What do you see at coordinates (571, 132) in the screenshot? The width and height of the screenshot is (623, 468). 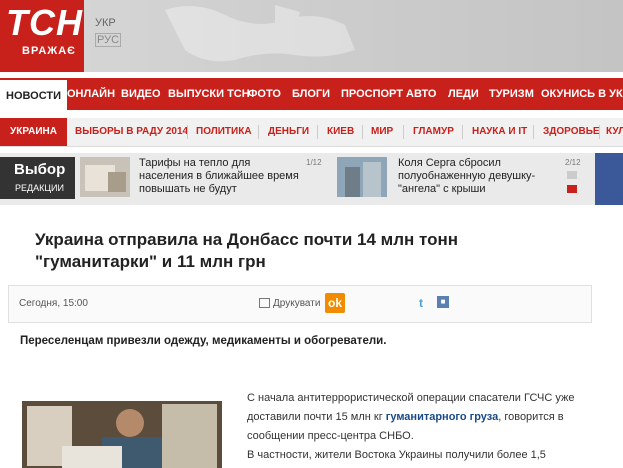 I see `subnav-item-health: ЗДОРОВЬЕ` at bounding box center [571, 132].